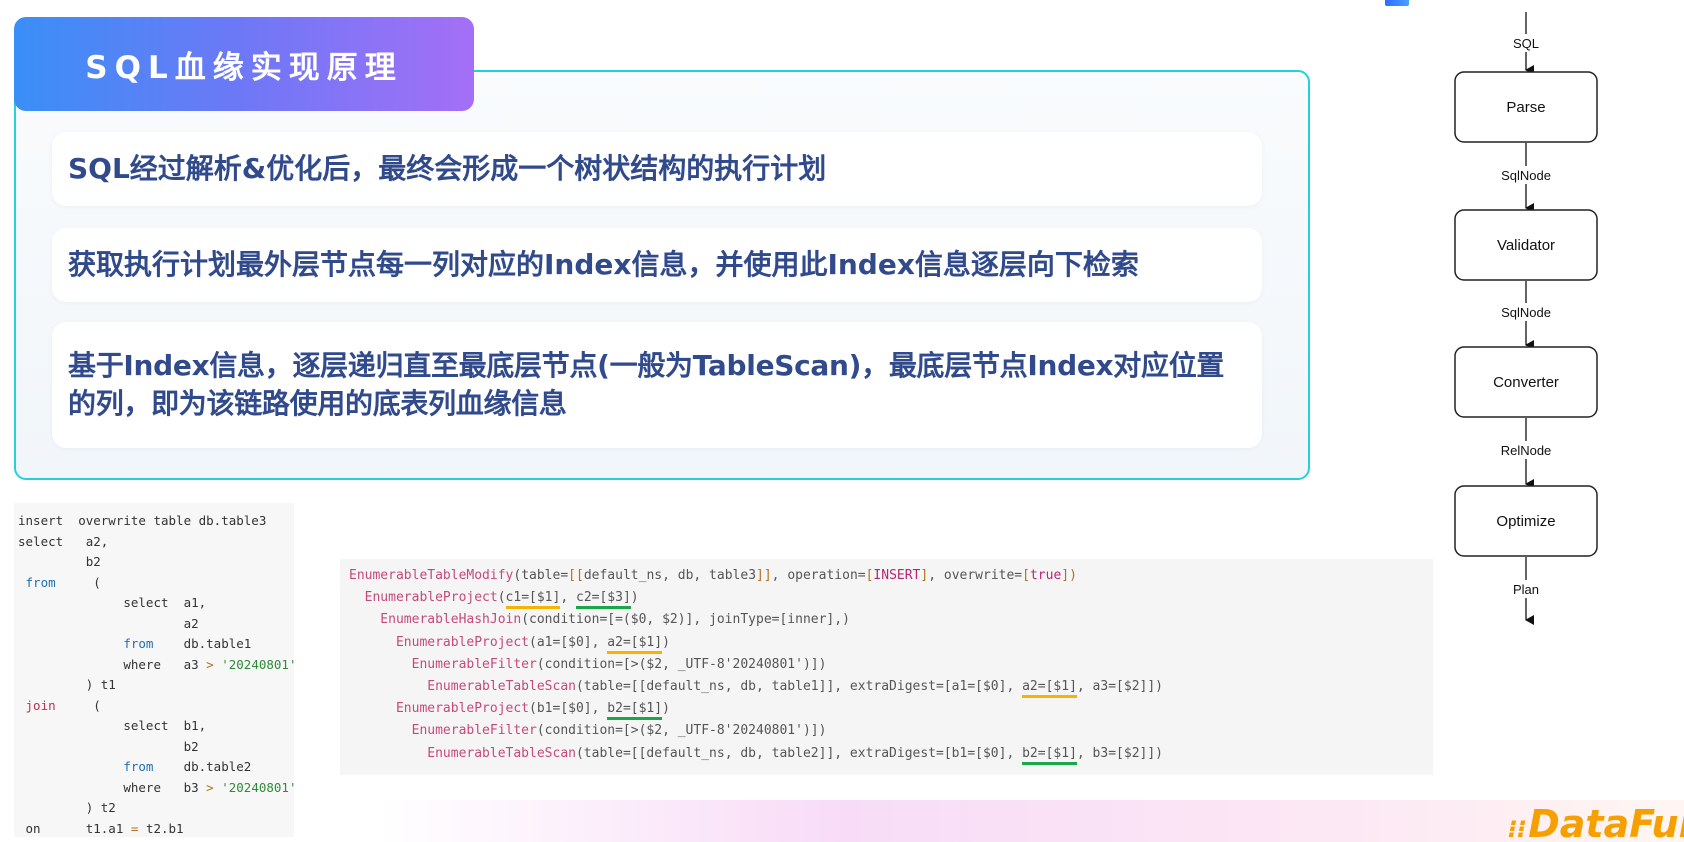  What do you see at coordinates (202, 766) in the screenshot?
I see `code-token: db.table2` at bounding box center [202, 766].